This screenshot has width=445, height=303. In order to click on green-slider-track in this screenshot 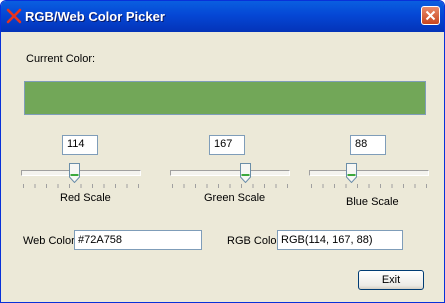, I will do `click(230, 173)`.